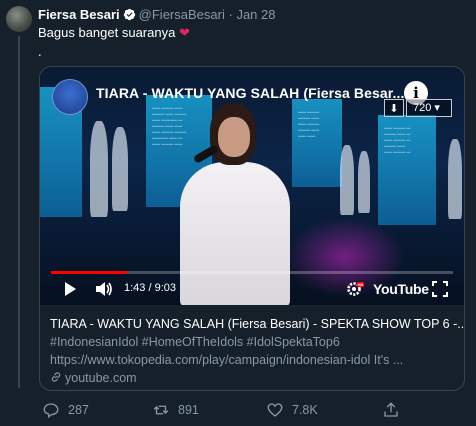 This screenshot has height=426, width=476. What do you see at coordinates (104, 289) in the screenshot?
I see `volume-icon` at bounding box center [104, 289].